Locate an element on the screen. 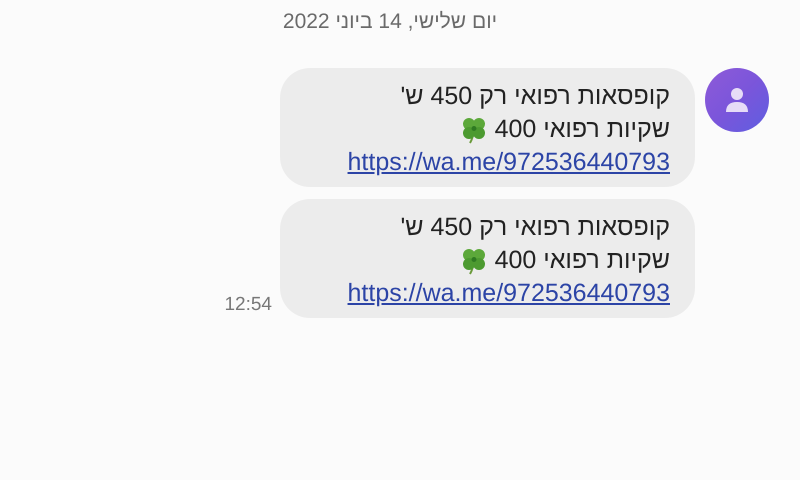  message-time: 12:54 is located at coordinates (248, 305).